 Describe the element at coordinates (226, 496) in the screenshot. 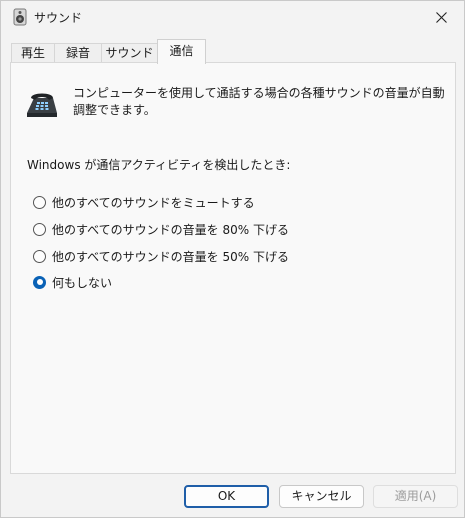

I see `ok-button: OK` at that location.